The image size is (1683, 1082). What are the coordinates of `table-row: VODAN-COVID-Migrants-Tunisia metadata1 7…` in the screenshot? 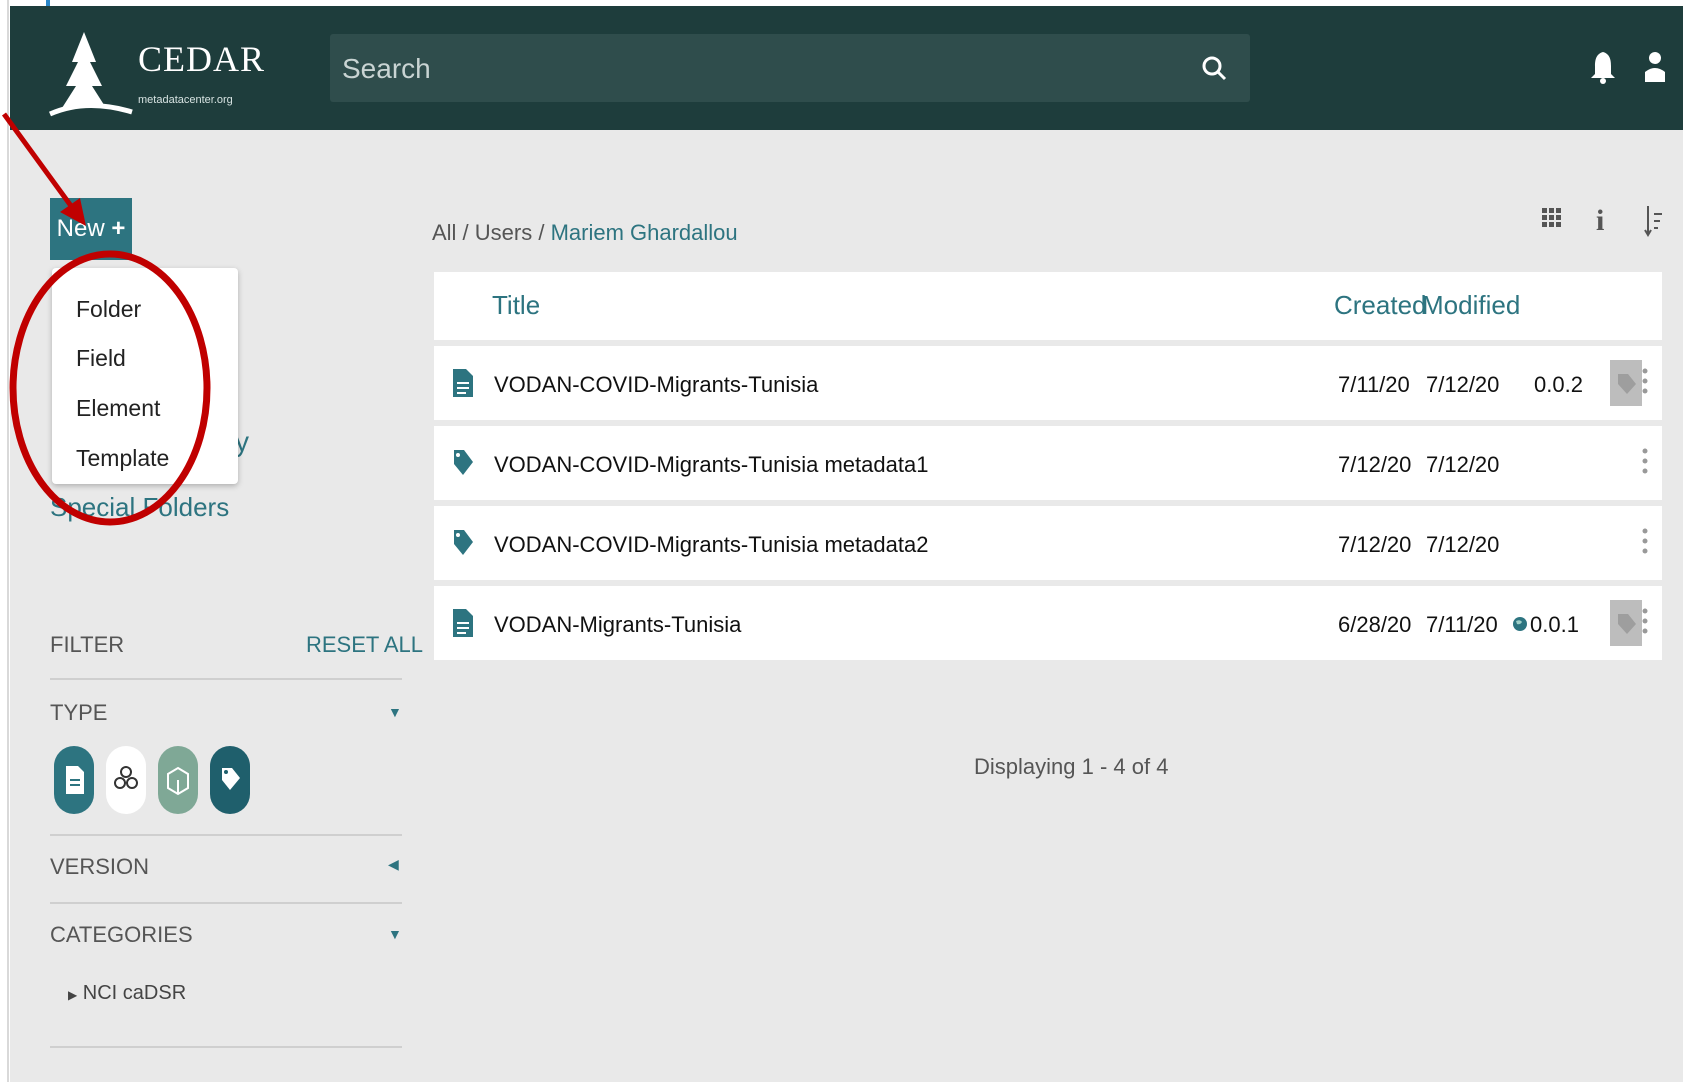 It's located at (1048, 463).